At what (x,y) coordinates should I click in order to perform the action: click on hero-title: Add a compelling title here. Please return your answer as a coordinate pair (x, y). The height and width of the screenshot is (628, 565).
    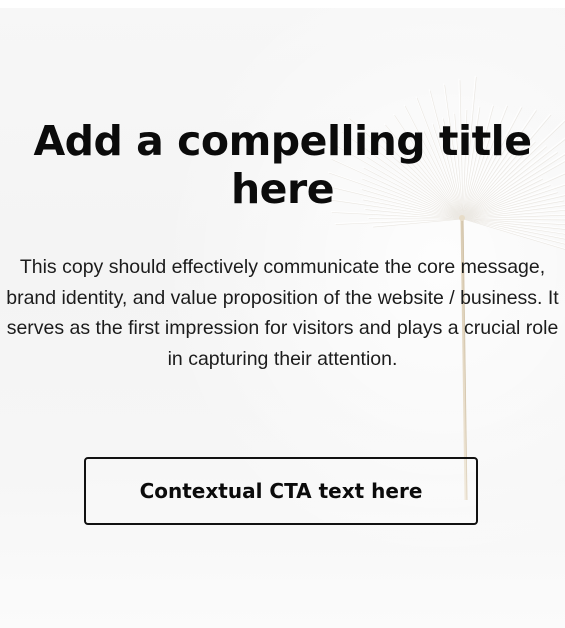
    Looking at the image, I should click on (282, 165).